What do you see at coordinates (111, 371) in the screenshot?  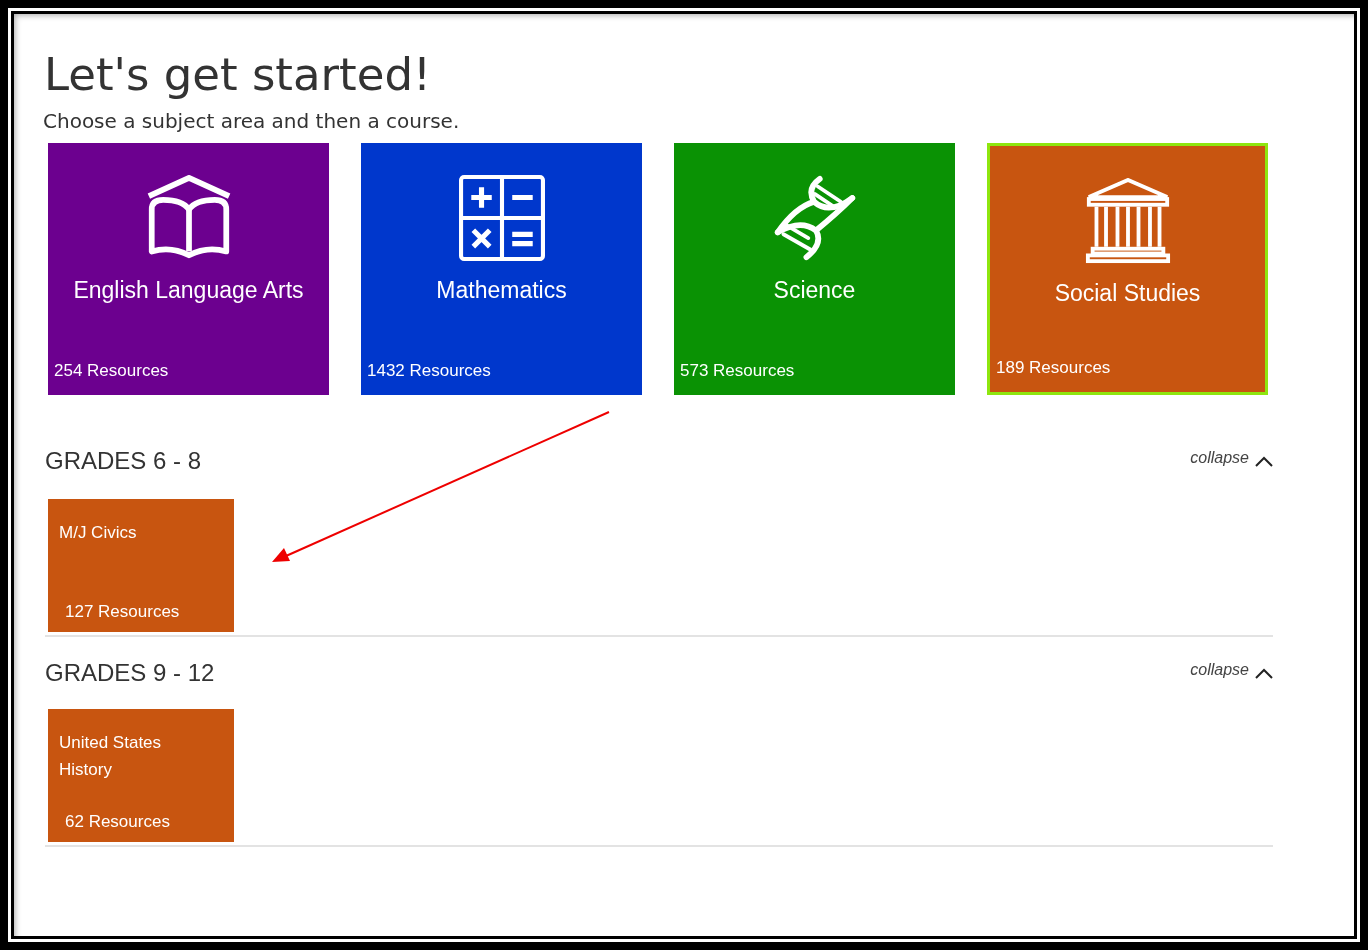 I see `resource-count: 254 Resources` at bounding box center [111, 371].